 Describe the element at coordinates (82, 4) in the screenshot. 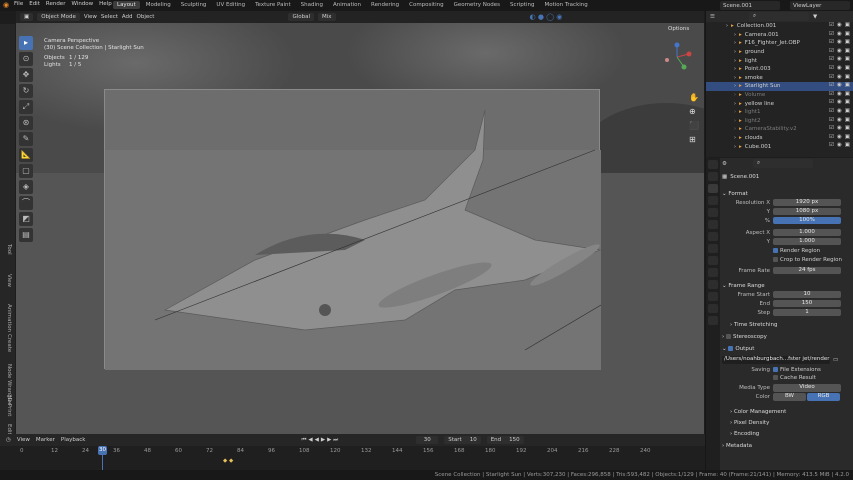

I see `menu-window: Window` at that location.